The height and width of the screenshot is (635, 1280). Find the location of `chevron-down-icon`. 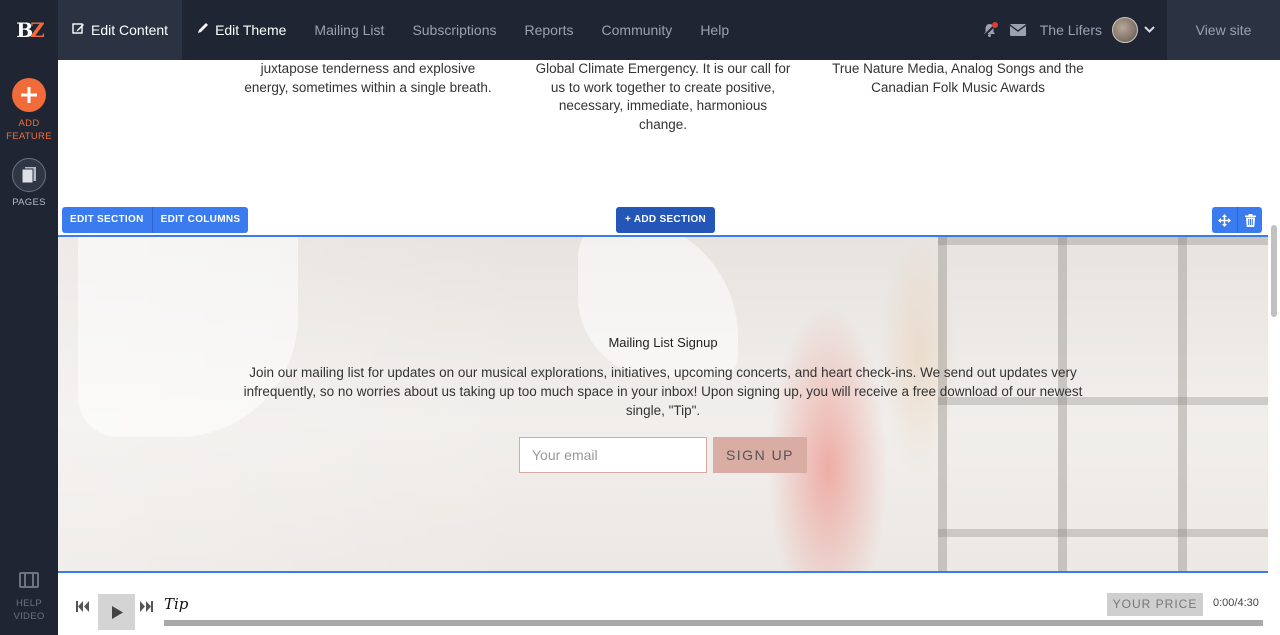

chevron-down-icon is located at coordinates (1149, 30).